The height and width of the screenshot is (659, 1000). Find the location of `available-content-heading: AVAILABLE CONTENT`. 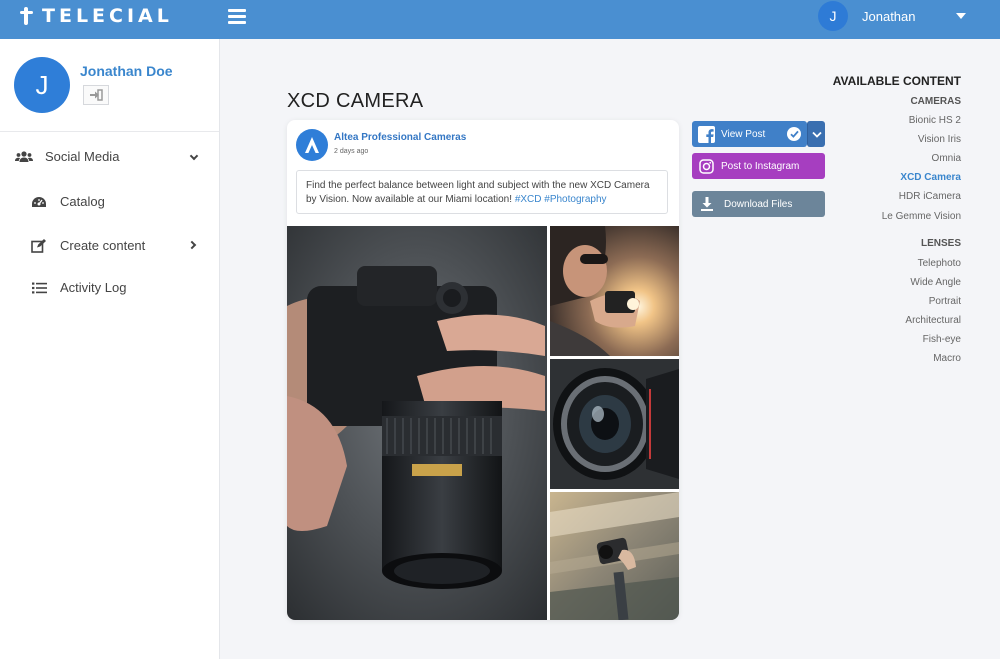

available-content-heading: AVAILABLE CONTENT is located at coordinates (896, 81).